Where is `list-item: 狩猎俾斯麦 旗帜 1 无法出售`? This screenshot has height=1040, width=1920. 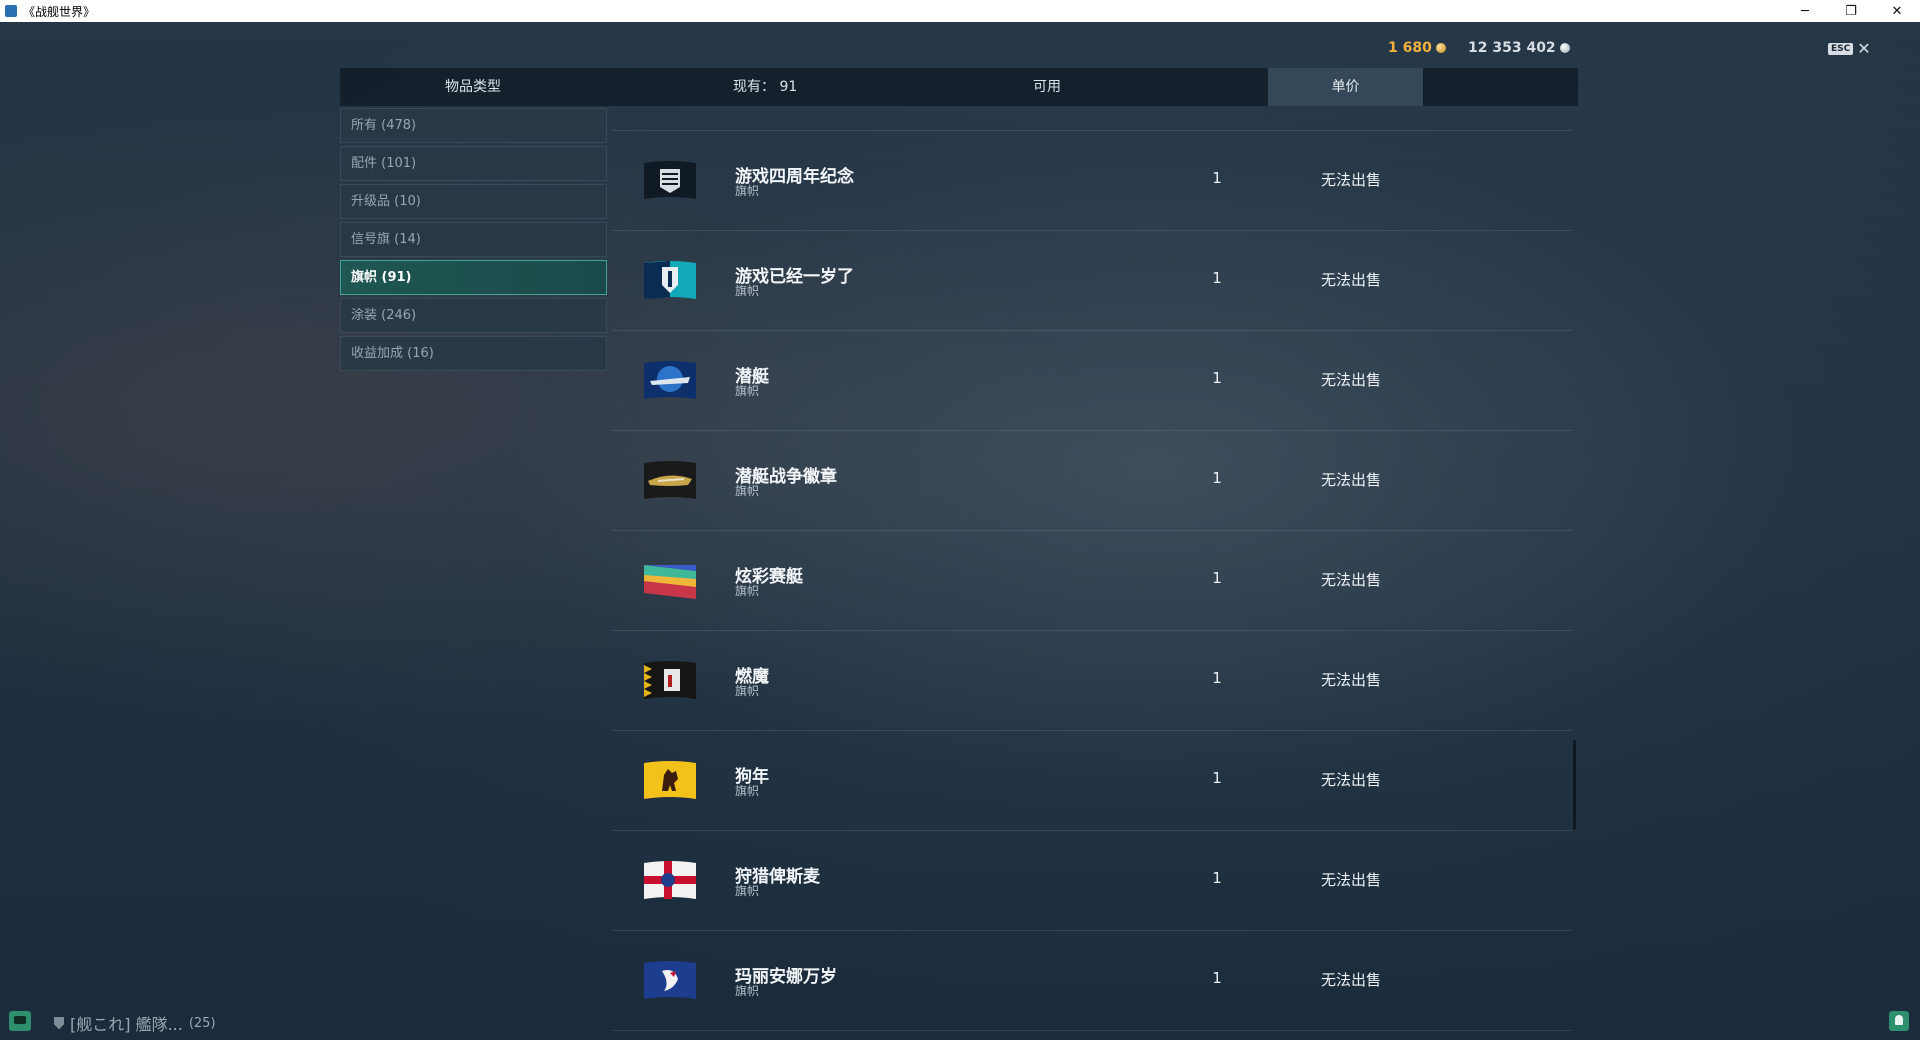
list-item: 狩猎俾斯麦 旗帜 1 无法出售 is located at coordinates (1092, 881).